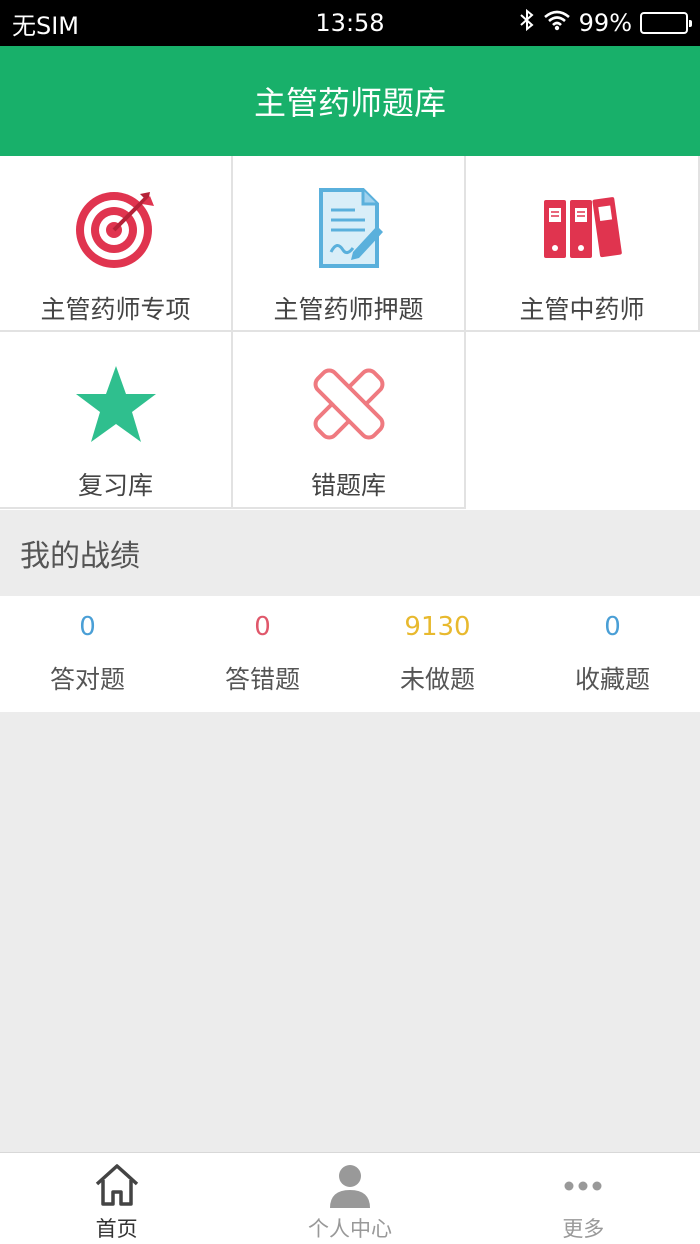 The height and width of the screenshot is (1244, 700). What do you see at coordinates (350, 553) in the screenshot?
I see `section-title: 我的战绩` at bounding box center [350, 553].